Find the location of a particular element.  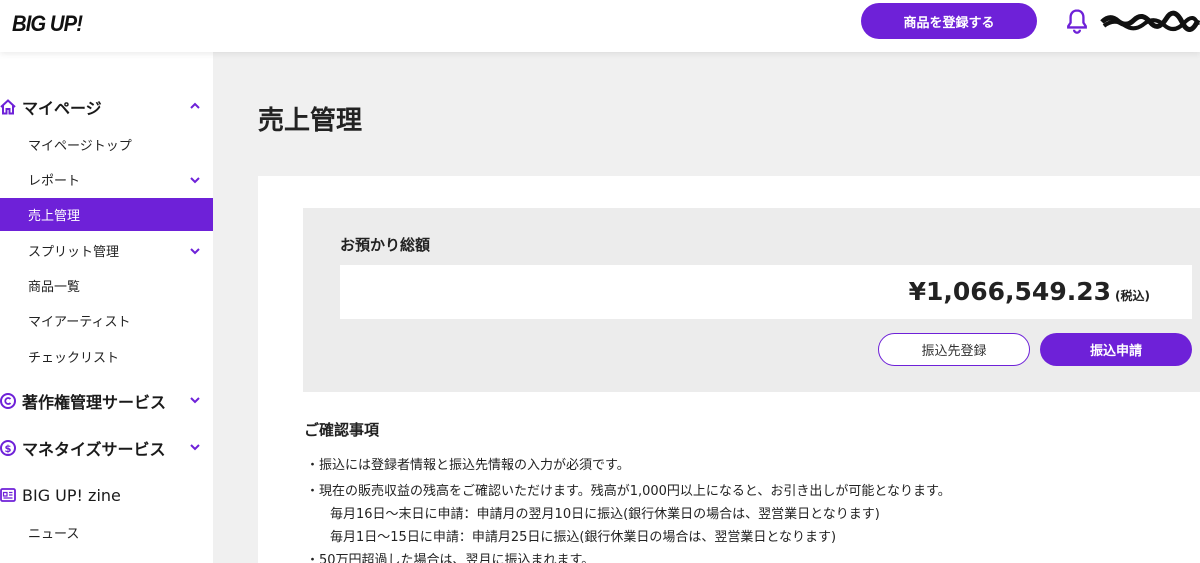

tax-note: (税込) is located at coordinates (1132, 296).